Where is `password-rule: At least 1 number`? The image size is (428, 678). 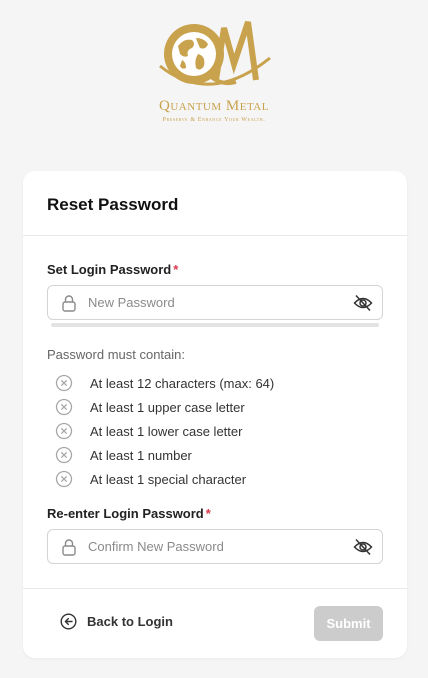
password-rule: At least 1 number is located at coordinates (164, 455).